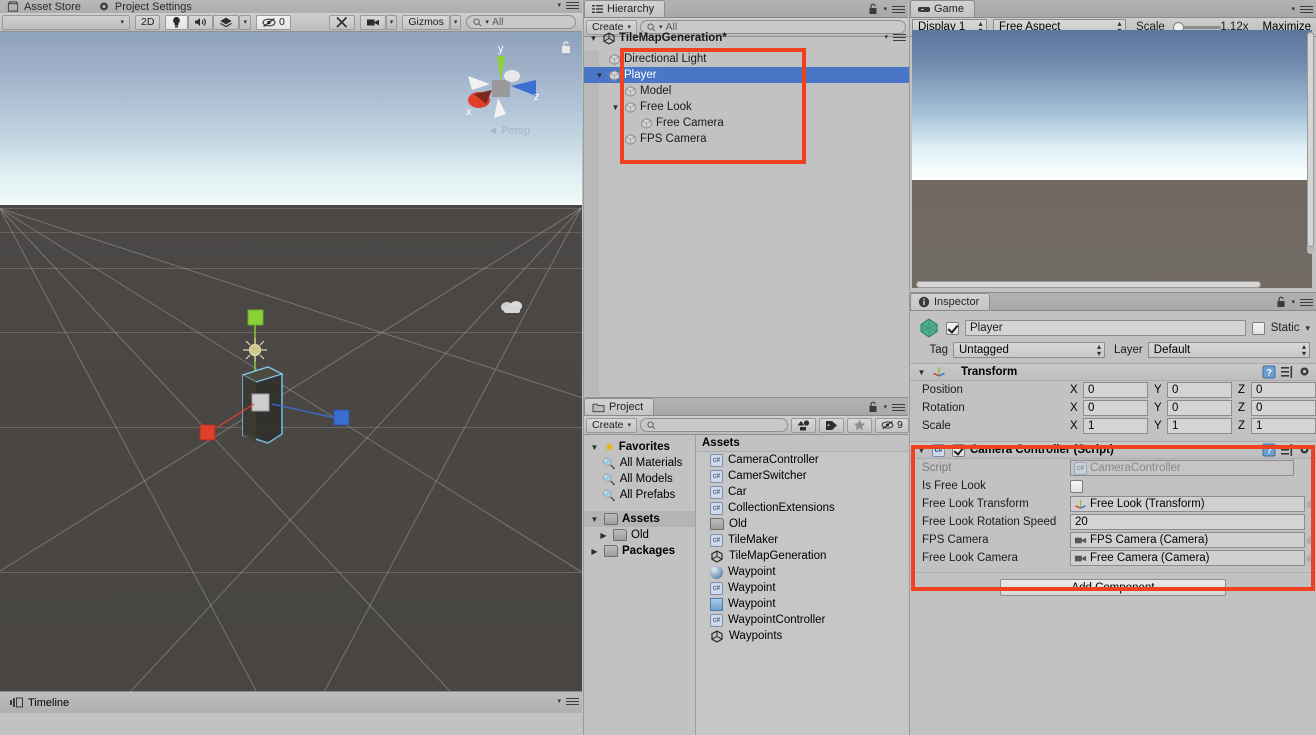 The width and height of the screenshot is (1316, 735). What do you see at coordinates (802, 460) in the screenshot?
I see `asset-item-cameracontroller: c# CameraController` at bounding box center [802, 460].